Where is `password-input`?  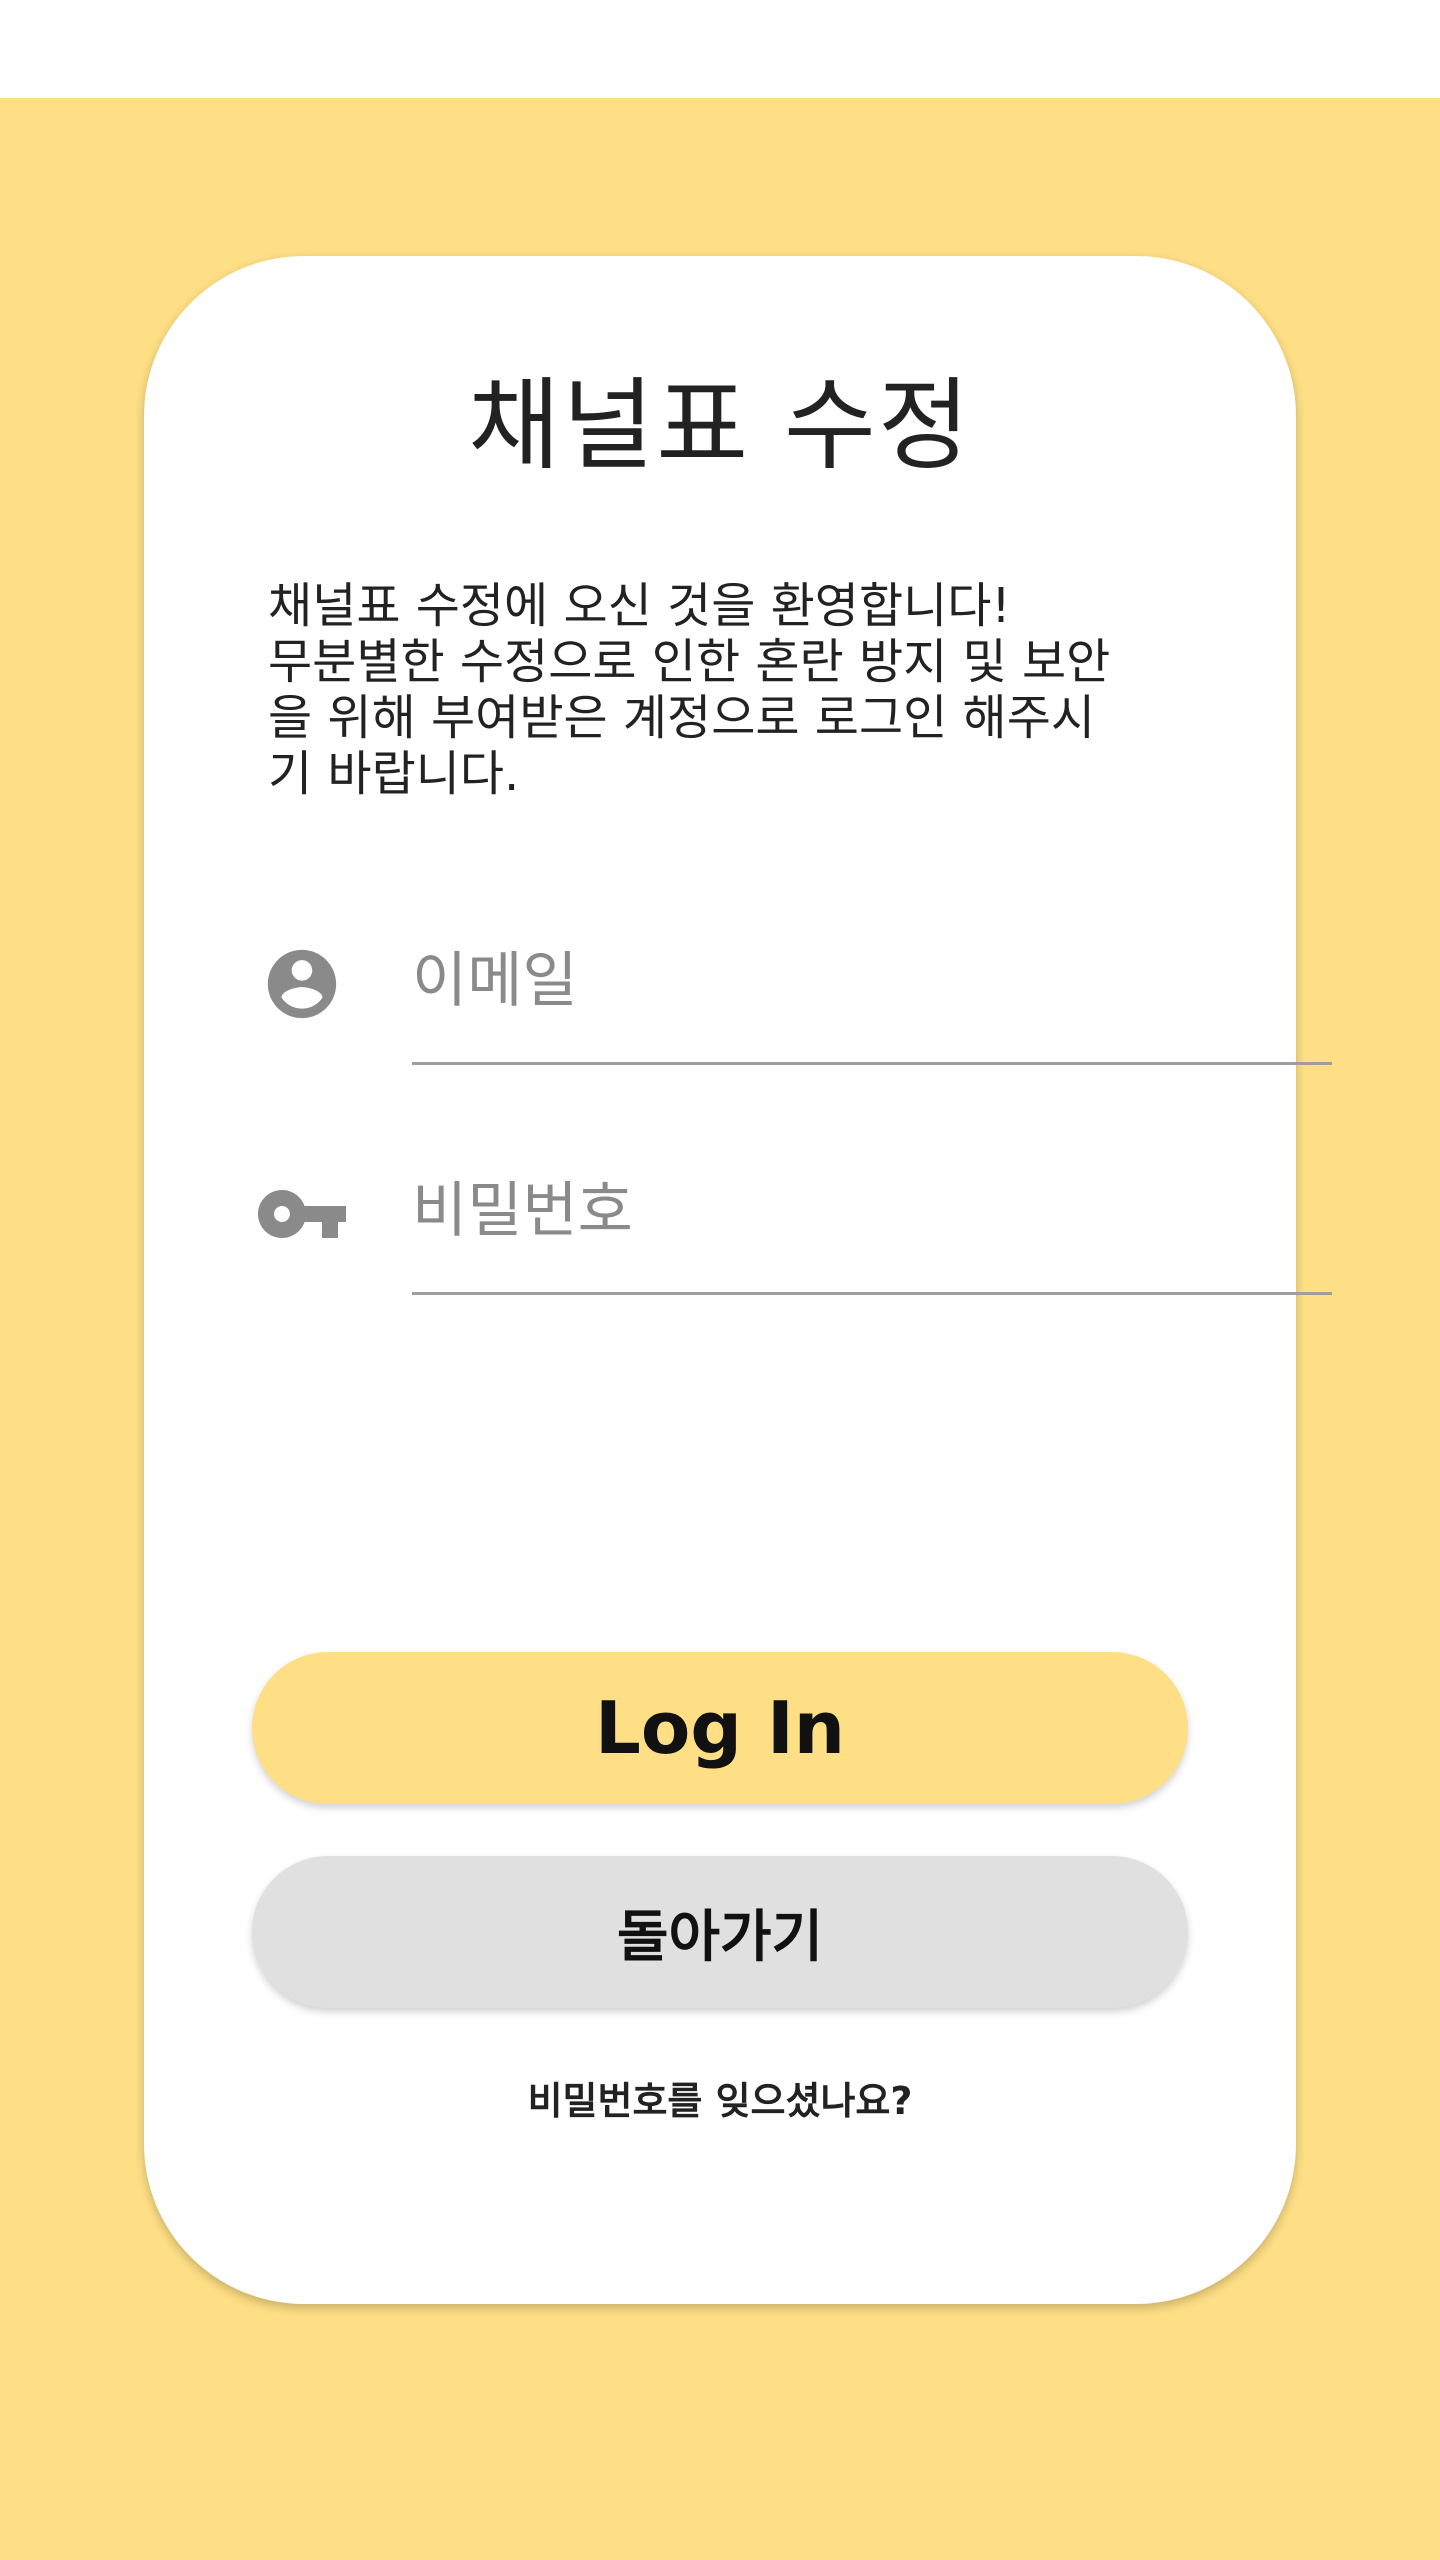 password-input is located at coordinates (872, 1211).